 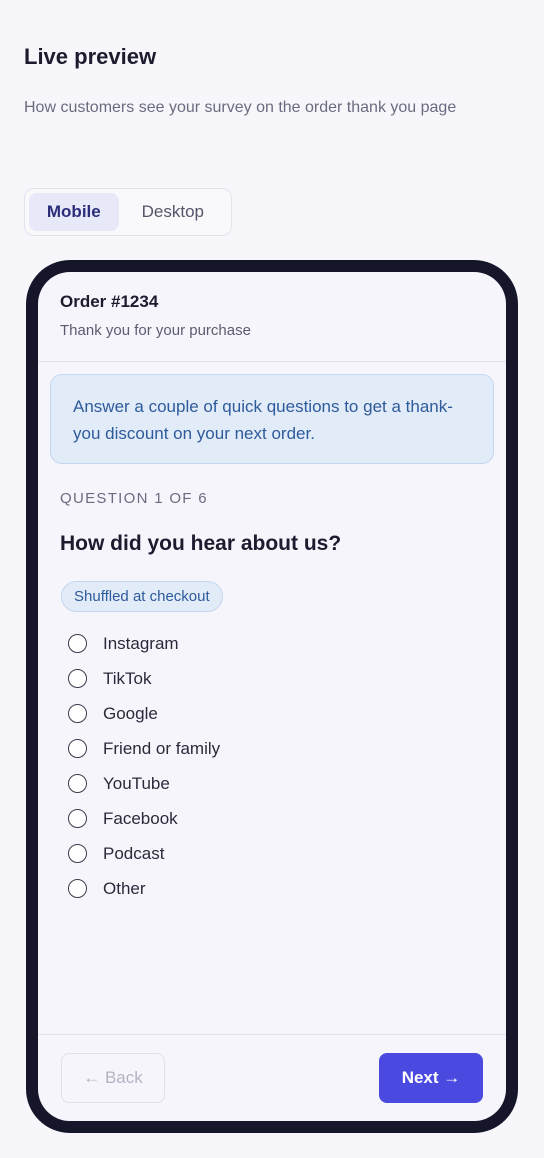 I want to click on option-friend-or-family: Friend or family, so click(x=144, y=748).